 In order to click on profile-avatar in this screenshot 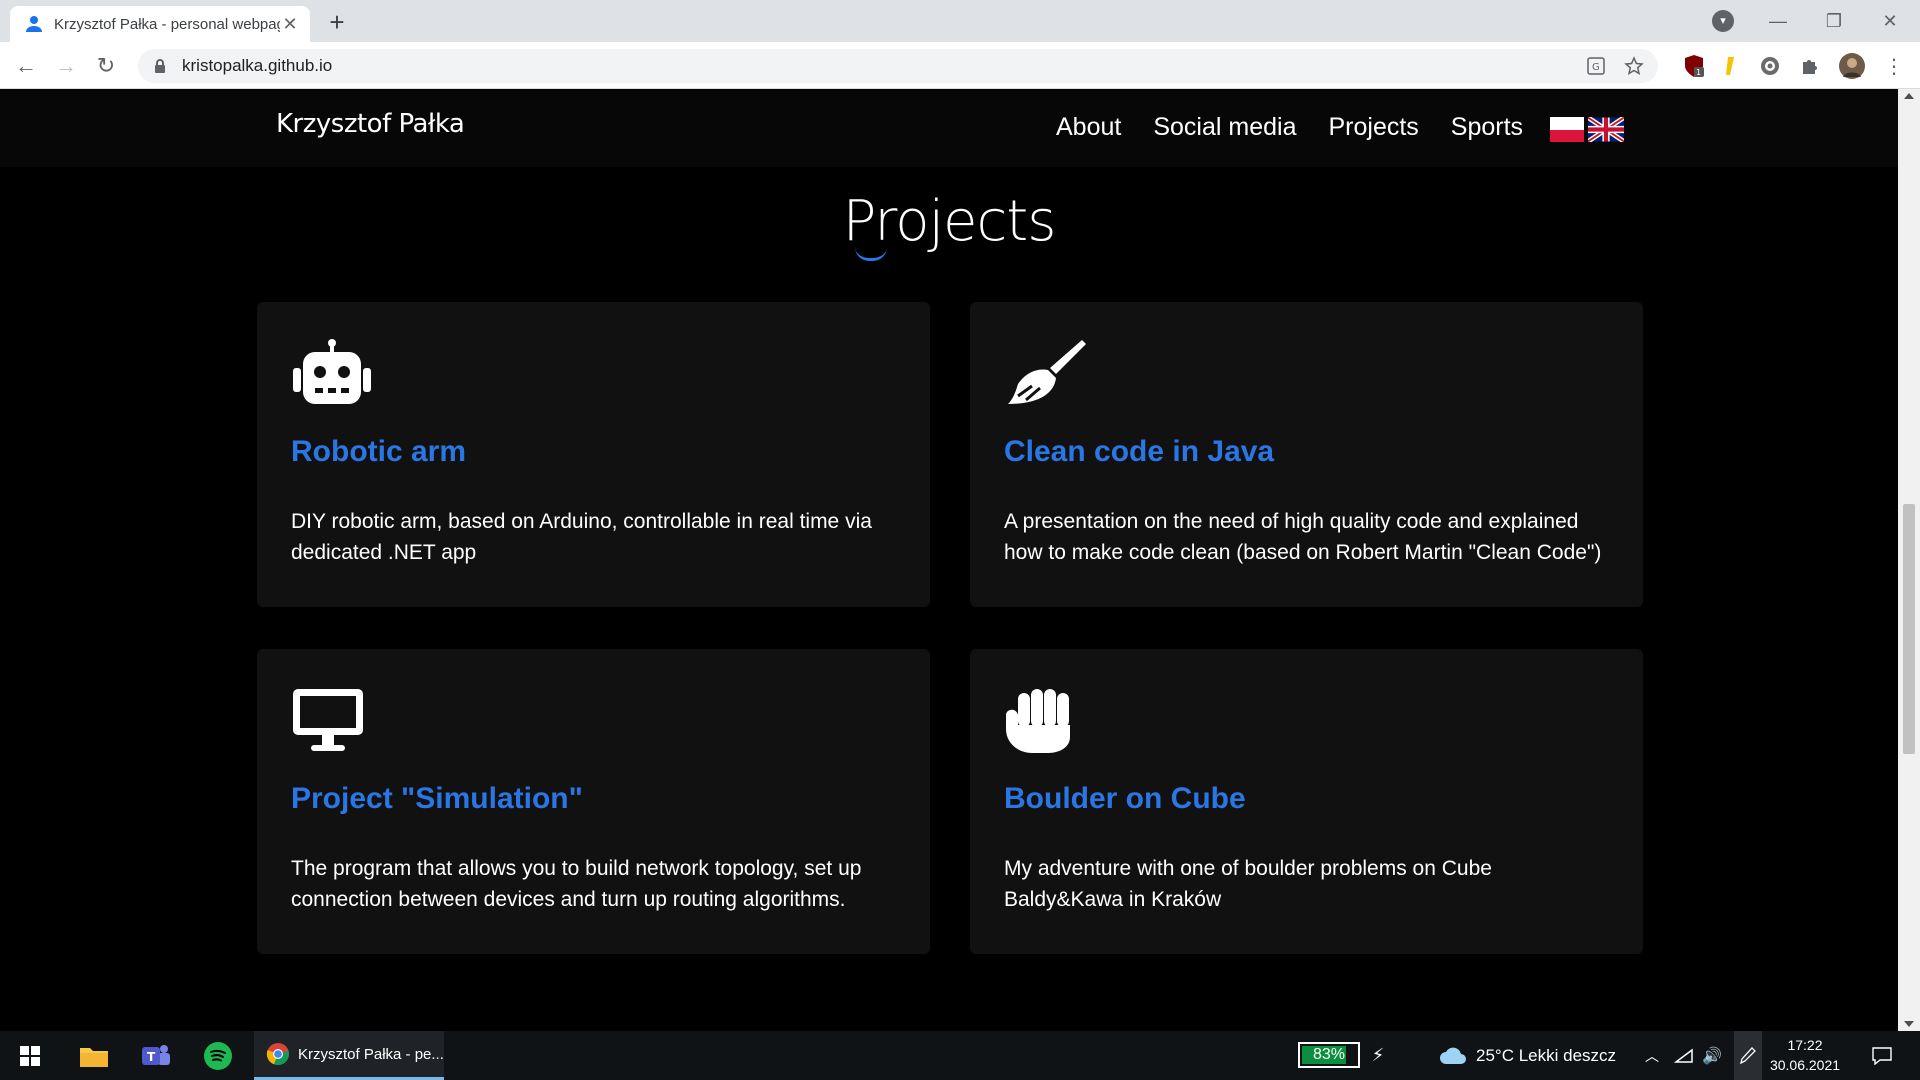, I will do `click(1852, 66)`.